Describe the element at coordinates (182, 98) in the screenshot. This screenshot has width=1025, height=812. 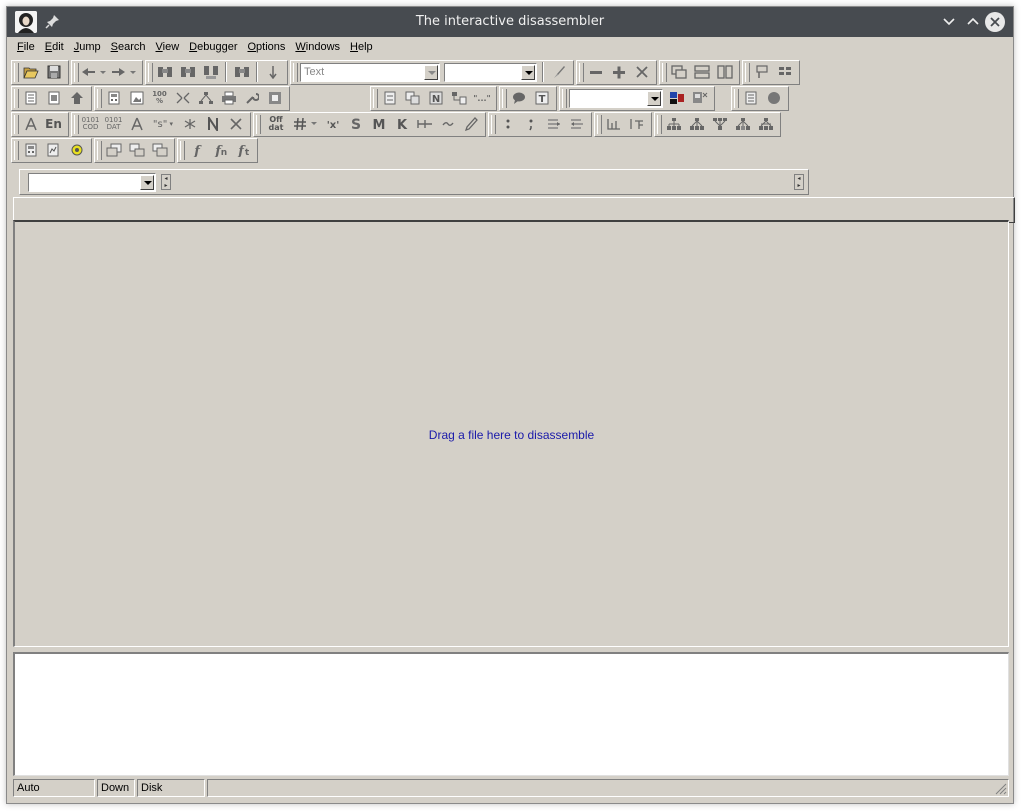
I see `cross-reference-icon` at that location.